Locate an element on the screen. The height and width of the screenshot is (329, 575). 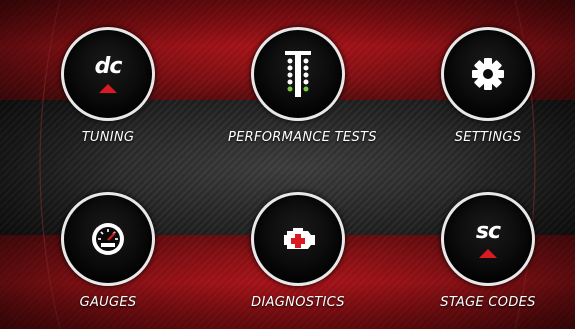
performance-tests-label: PERFORMANCE TESTS is located at coordinates (302, 137).